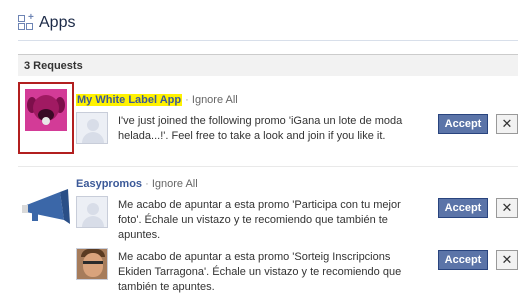 This screenshot has width=523, height=302. I want to click on requests-count-header: 3 Requests, so click(268, 65).